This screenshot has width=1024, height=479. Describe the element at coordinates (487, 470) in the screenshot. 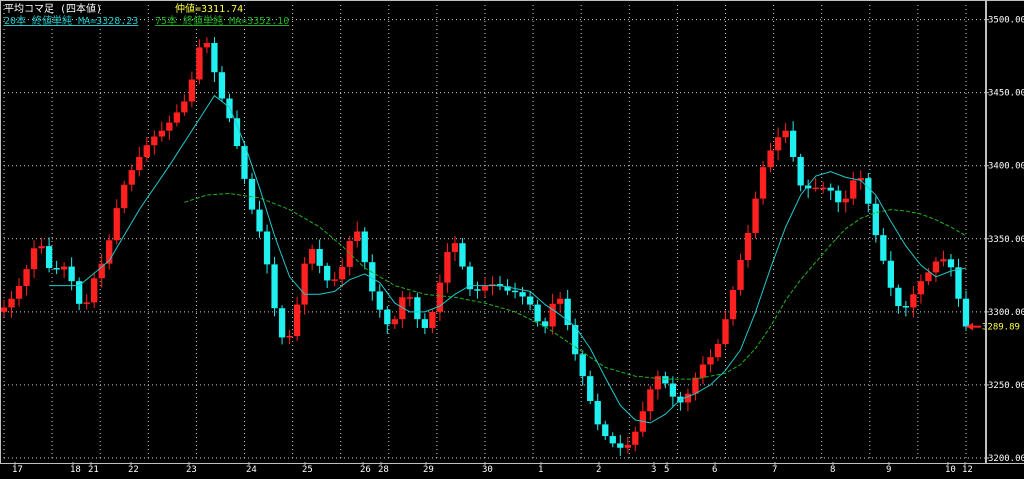

I see `x-tick-label: 30` at that location.